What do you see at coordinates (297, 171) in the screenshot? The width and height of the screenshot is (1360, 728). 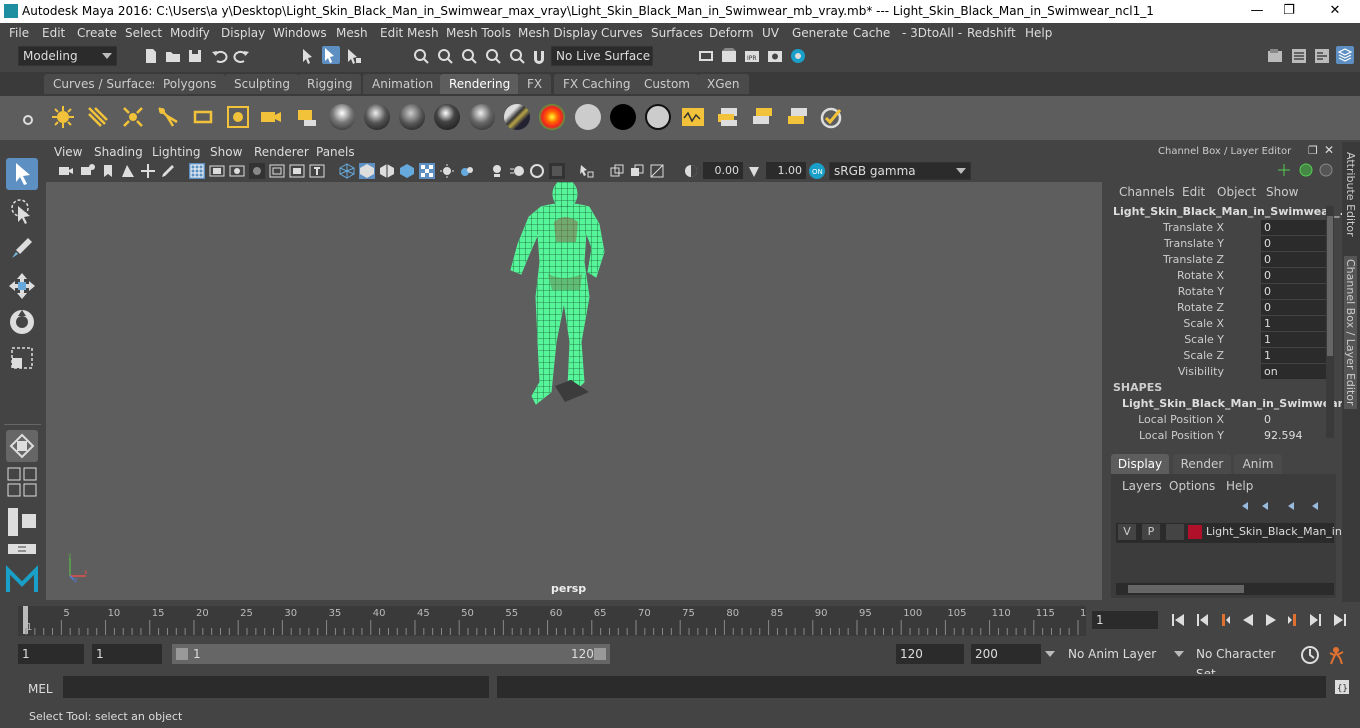 I see `safe-action-icon` at bounding box center [297, 171].